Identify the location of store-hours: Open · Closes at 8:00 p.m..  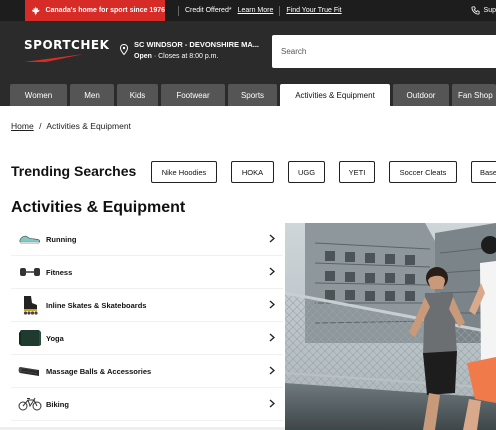
(196, 56).